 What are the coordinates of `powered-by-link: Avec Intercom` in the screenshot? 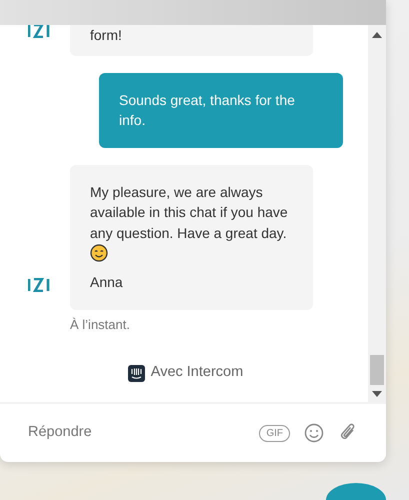 It's located at (197, 373).